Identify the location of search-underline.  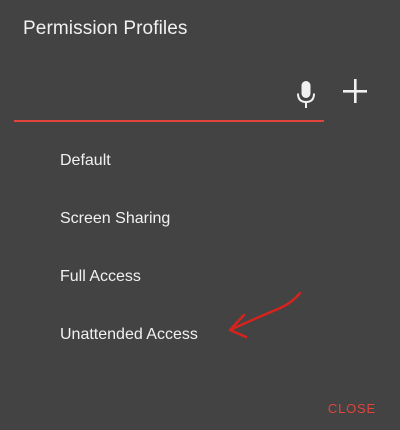
(169, 121).